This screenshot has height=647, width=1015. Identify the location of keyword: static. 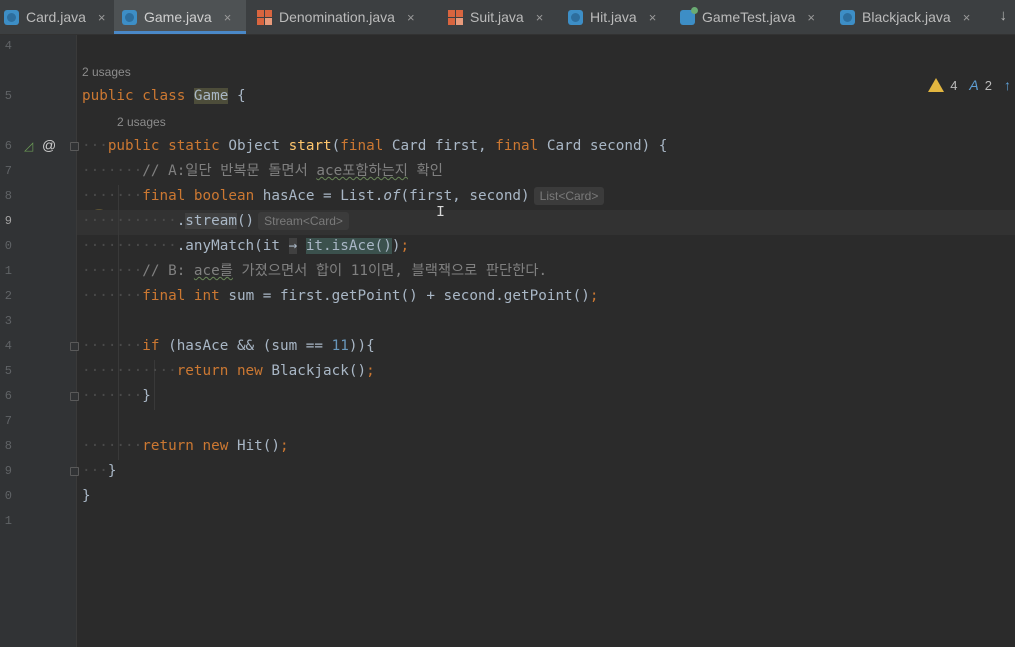
(194, 146).